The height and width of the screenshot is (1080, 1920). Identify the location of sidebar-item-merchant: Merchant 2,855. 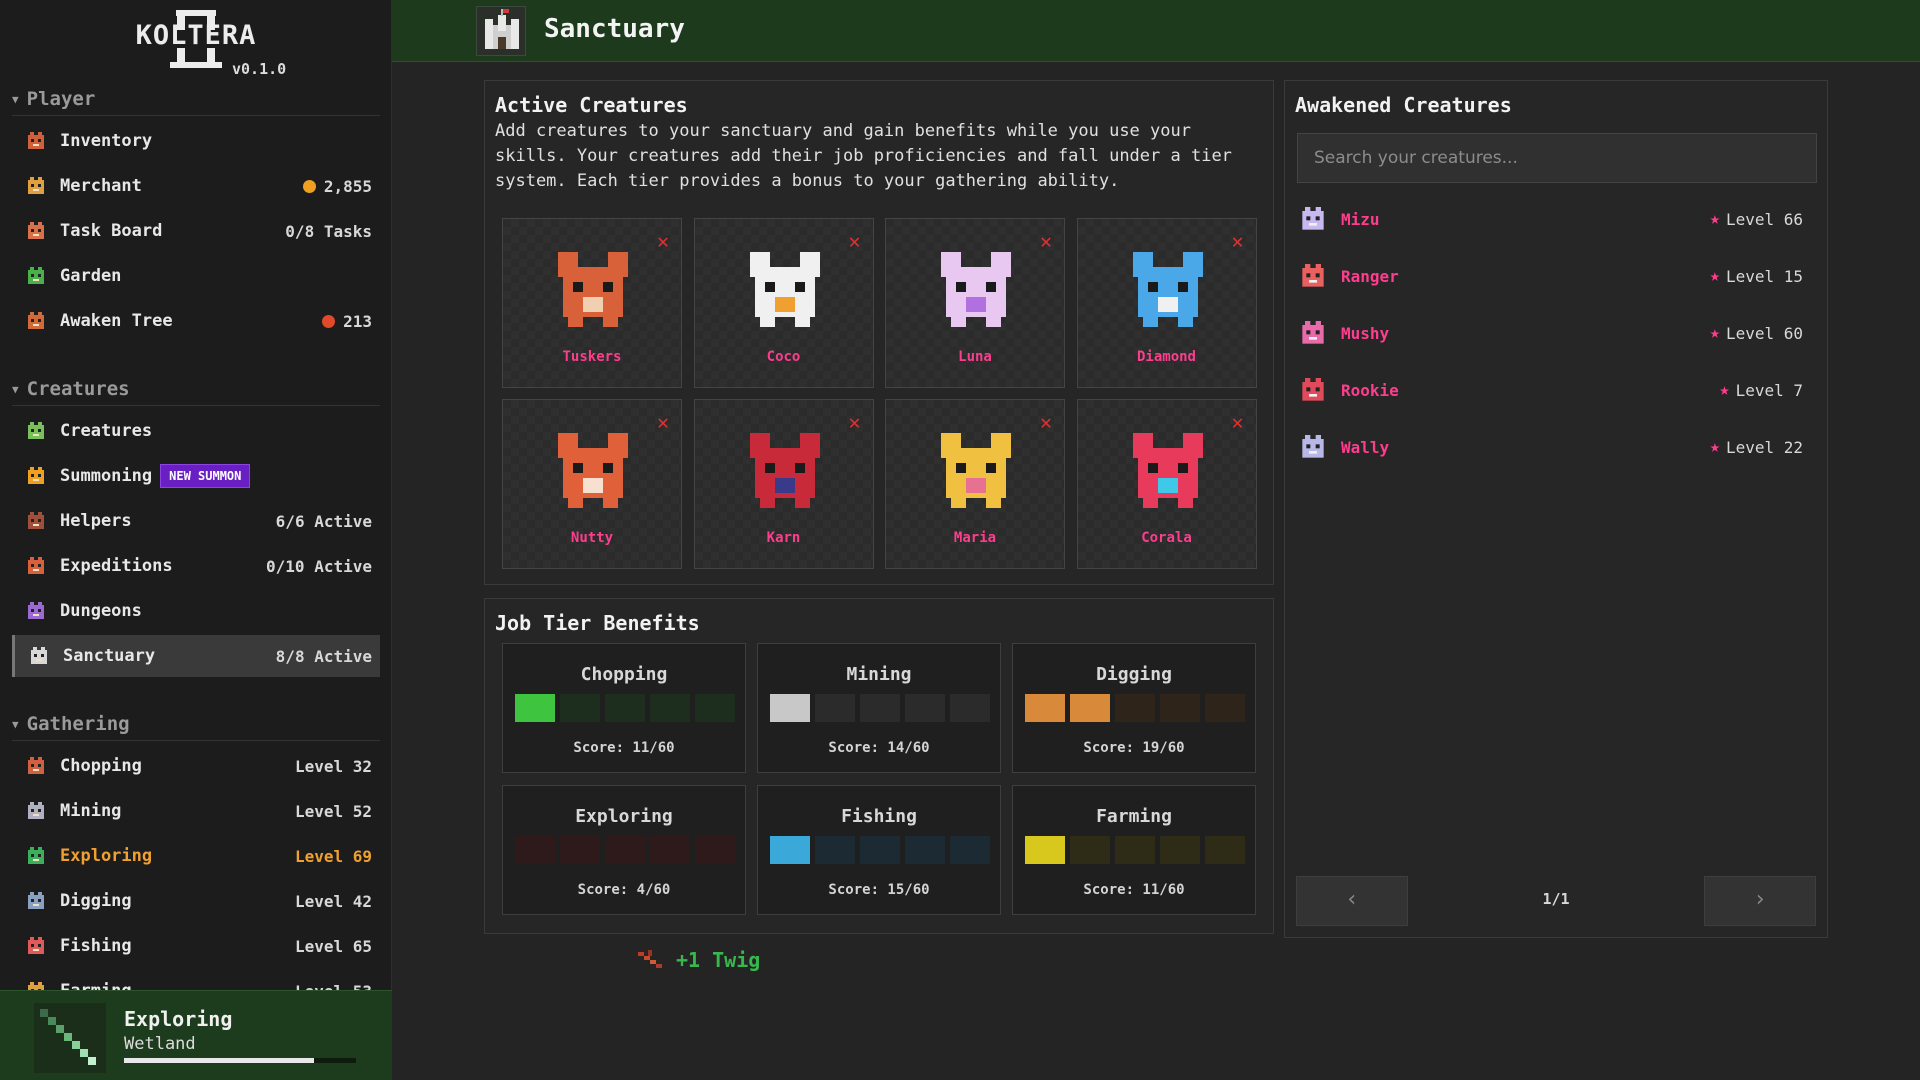
(196, 186).